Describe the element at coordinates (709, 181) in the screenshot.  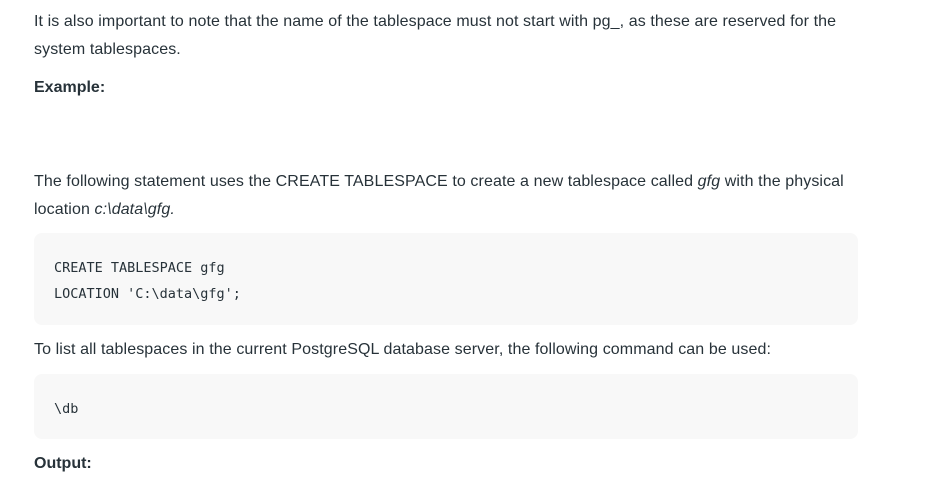
I see `tablespace-name: gfg` at that location.